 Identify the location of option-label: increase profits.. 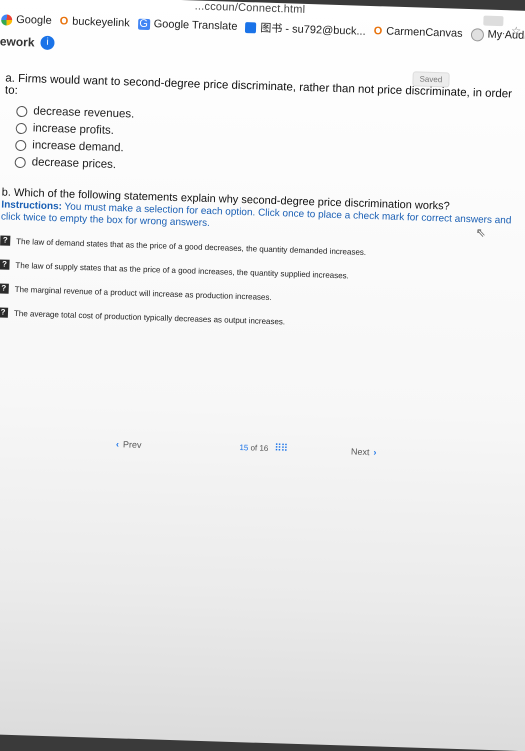
(73, 129).